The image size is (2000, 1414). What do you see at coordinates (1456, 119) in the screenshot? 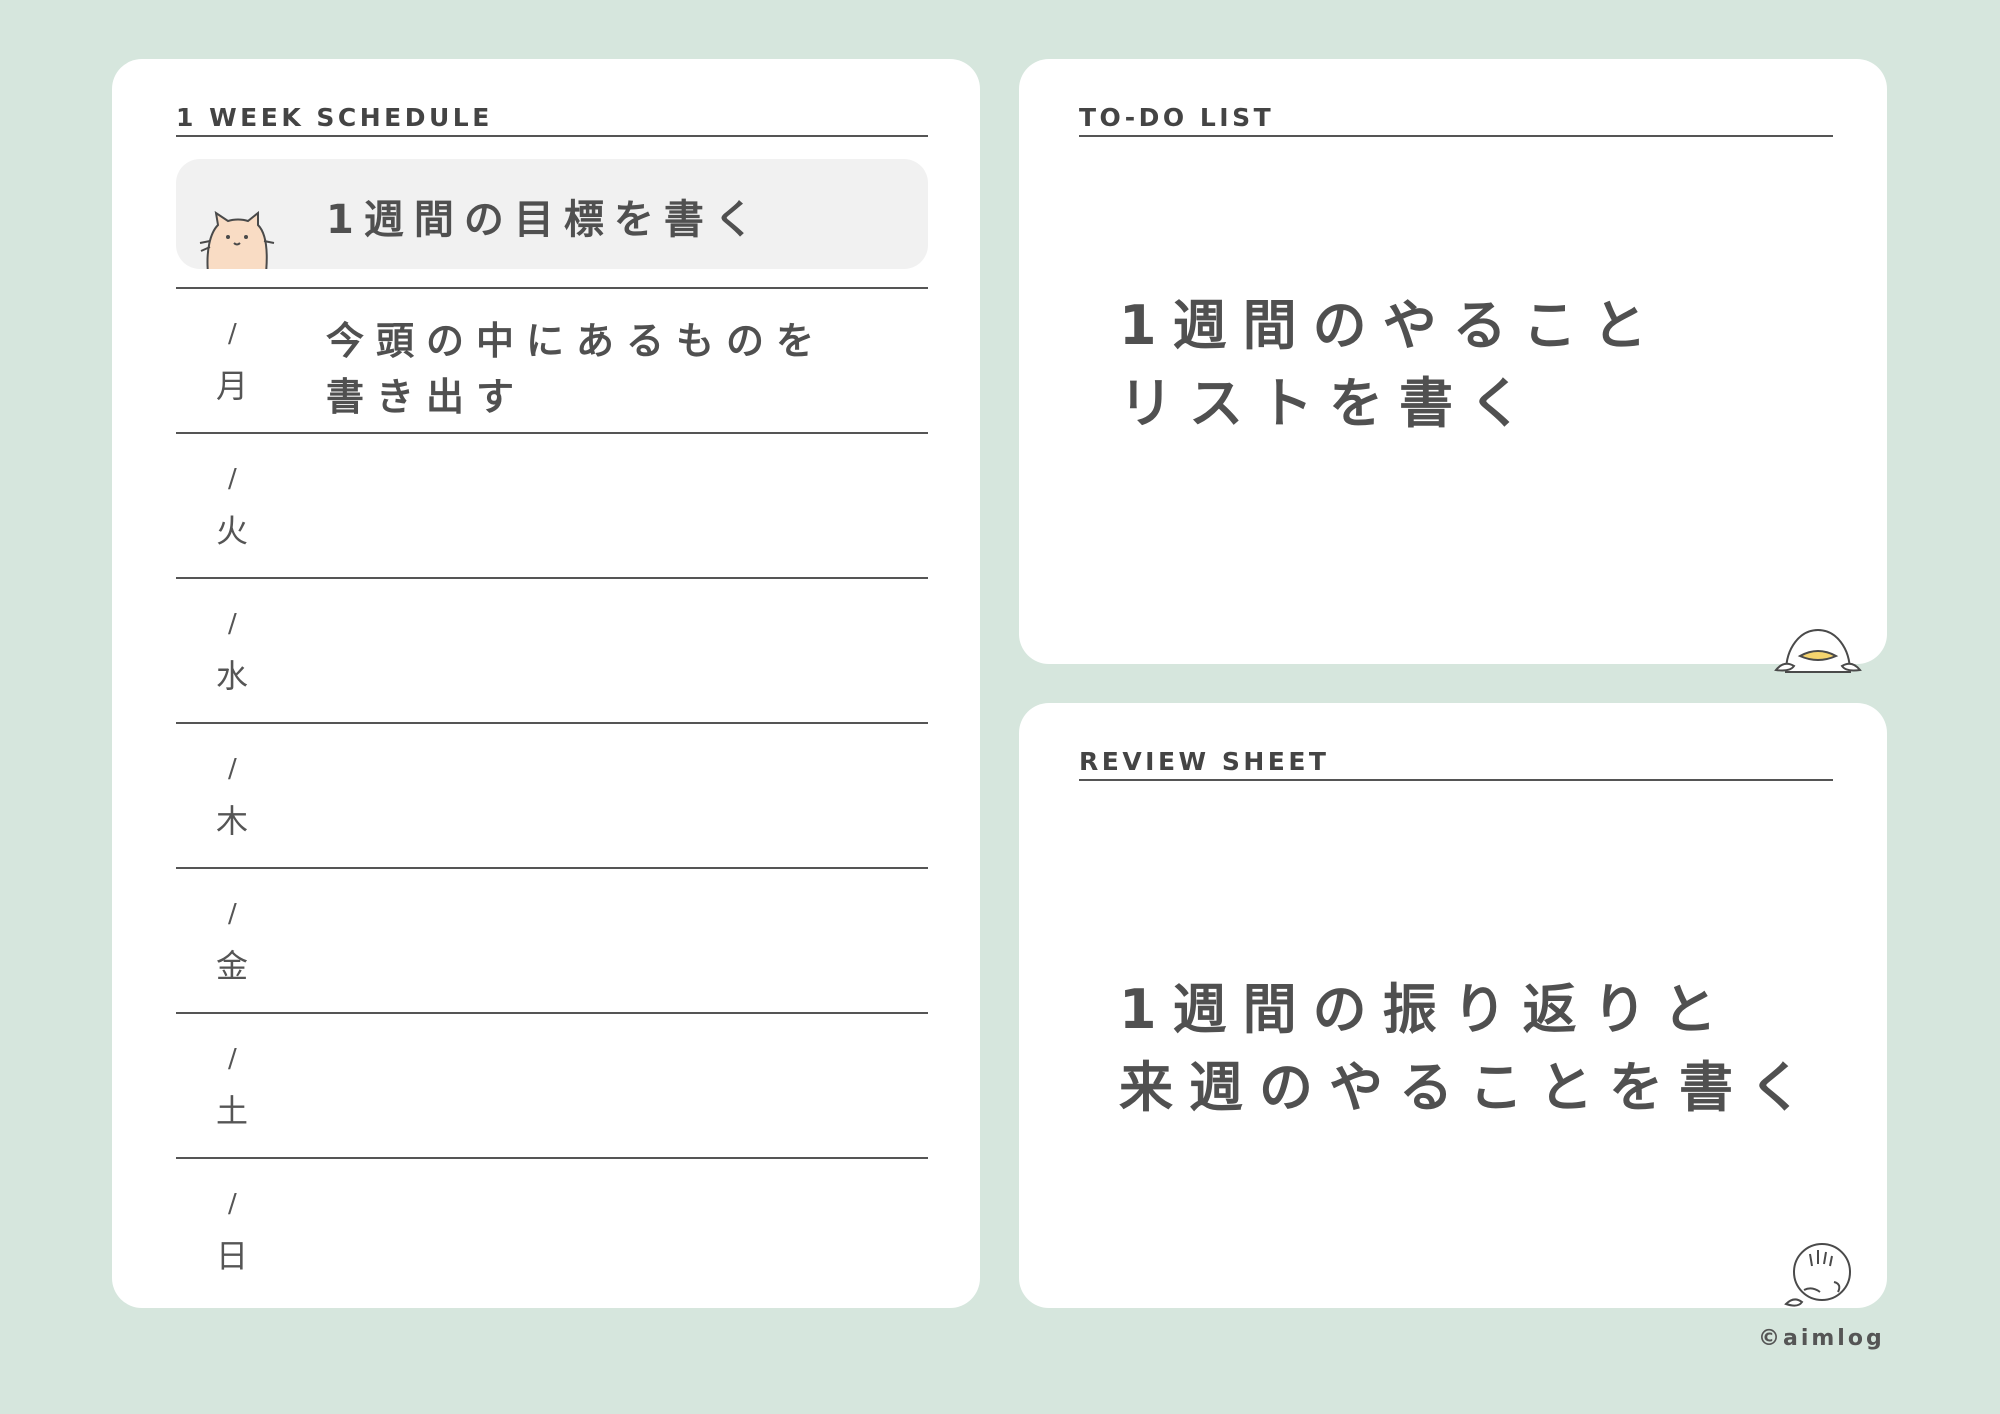
I see `todo-title: TO-DO LIST` at bounding box center [1456, 119].